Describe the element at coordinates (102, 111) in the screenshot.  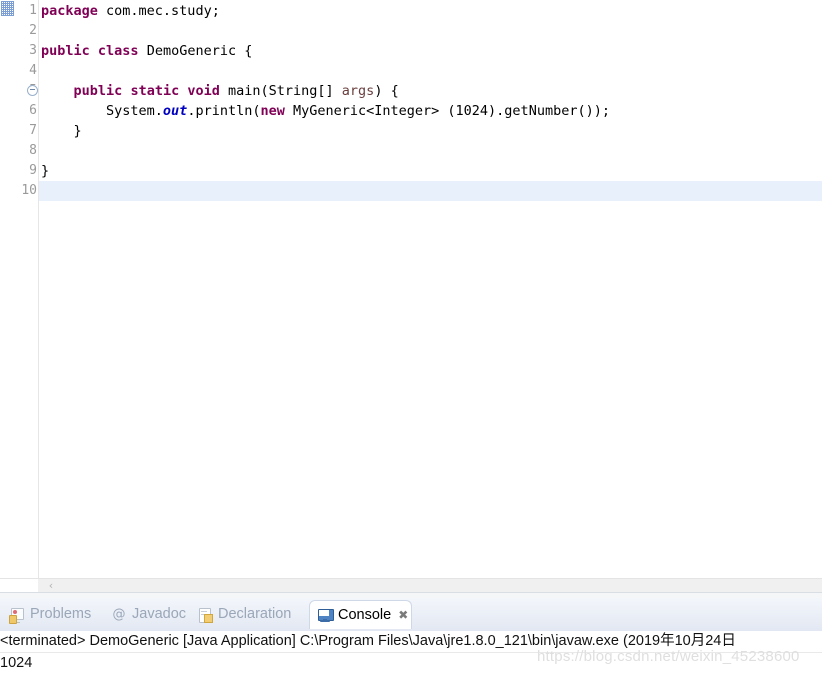
I see `code-token-plain: System.` at that location.